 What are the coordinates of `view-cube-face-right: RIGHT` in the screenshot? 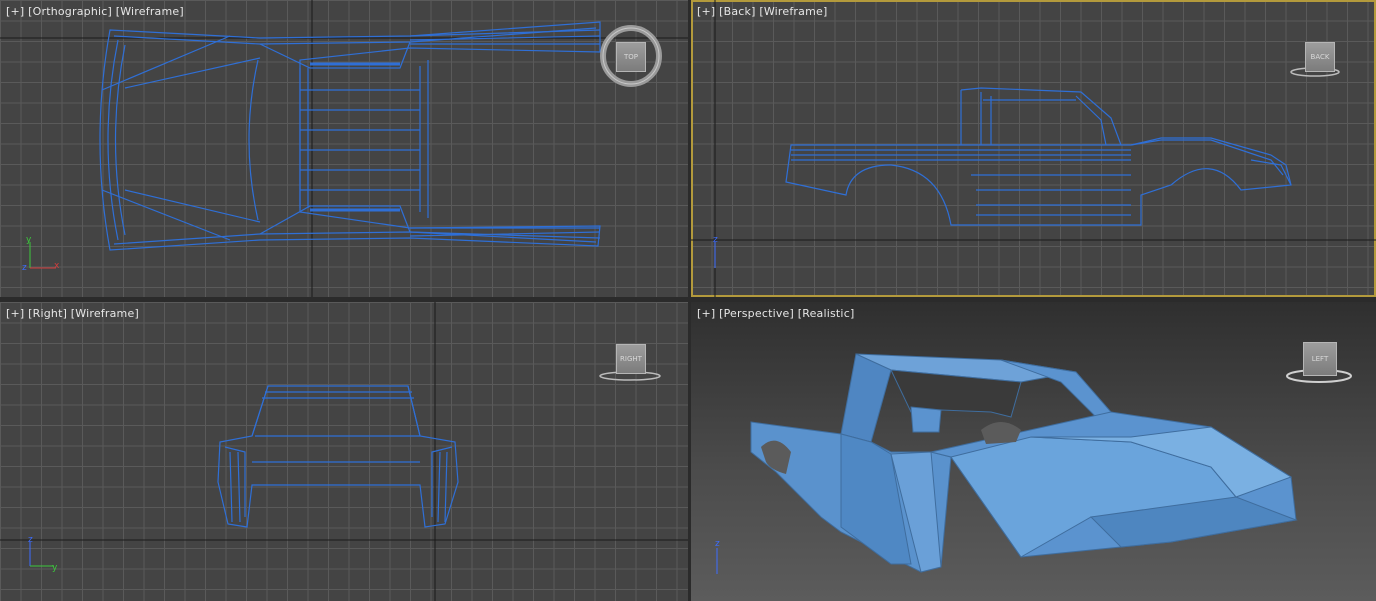 It's located at (631, 359).